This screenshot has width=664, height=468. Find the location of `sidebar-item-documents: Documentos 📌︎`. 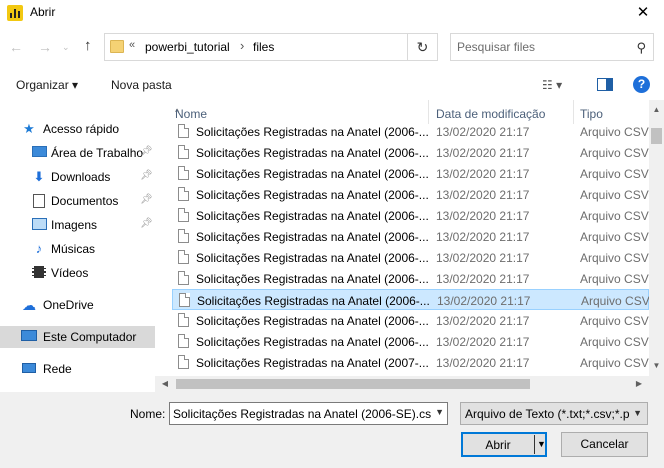

sidebar-item-documents: Documentos 📌︎ is located at coordinates (77, 201).